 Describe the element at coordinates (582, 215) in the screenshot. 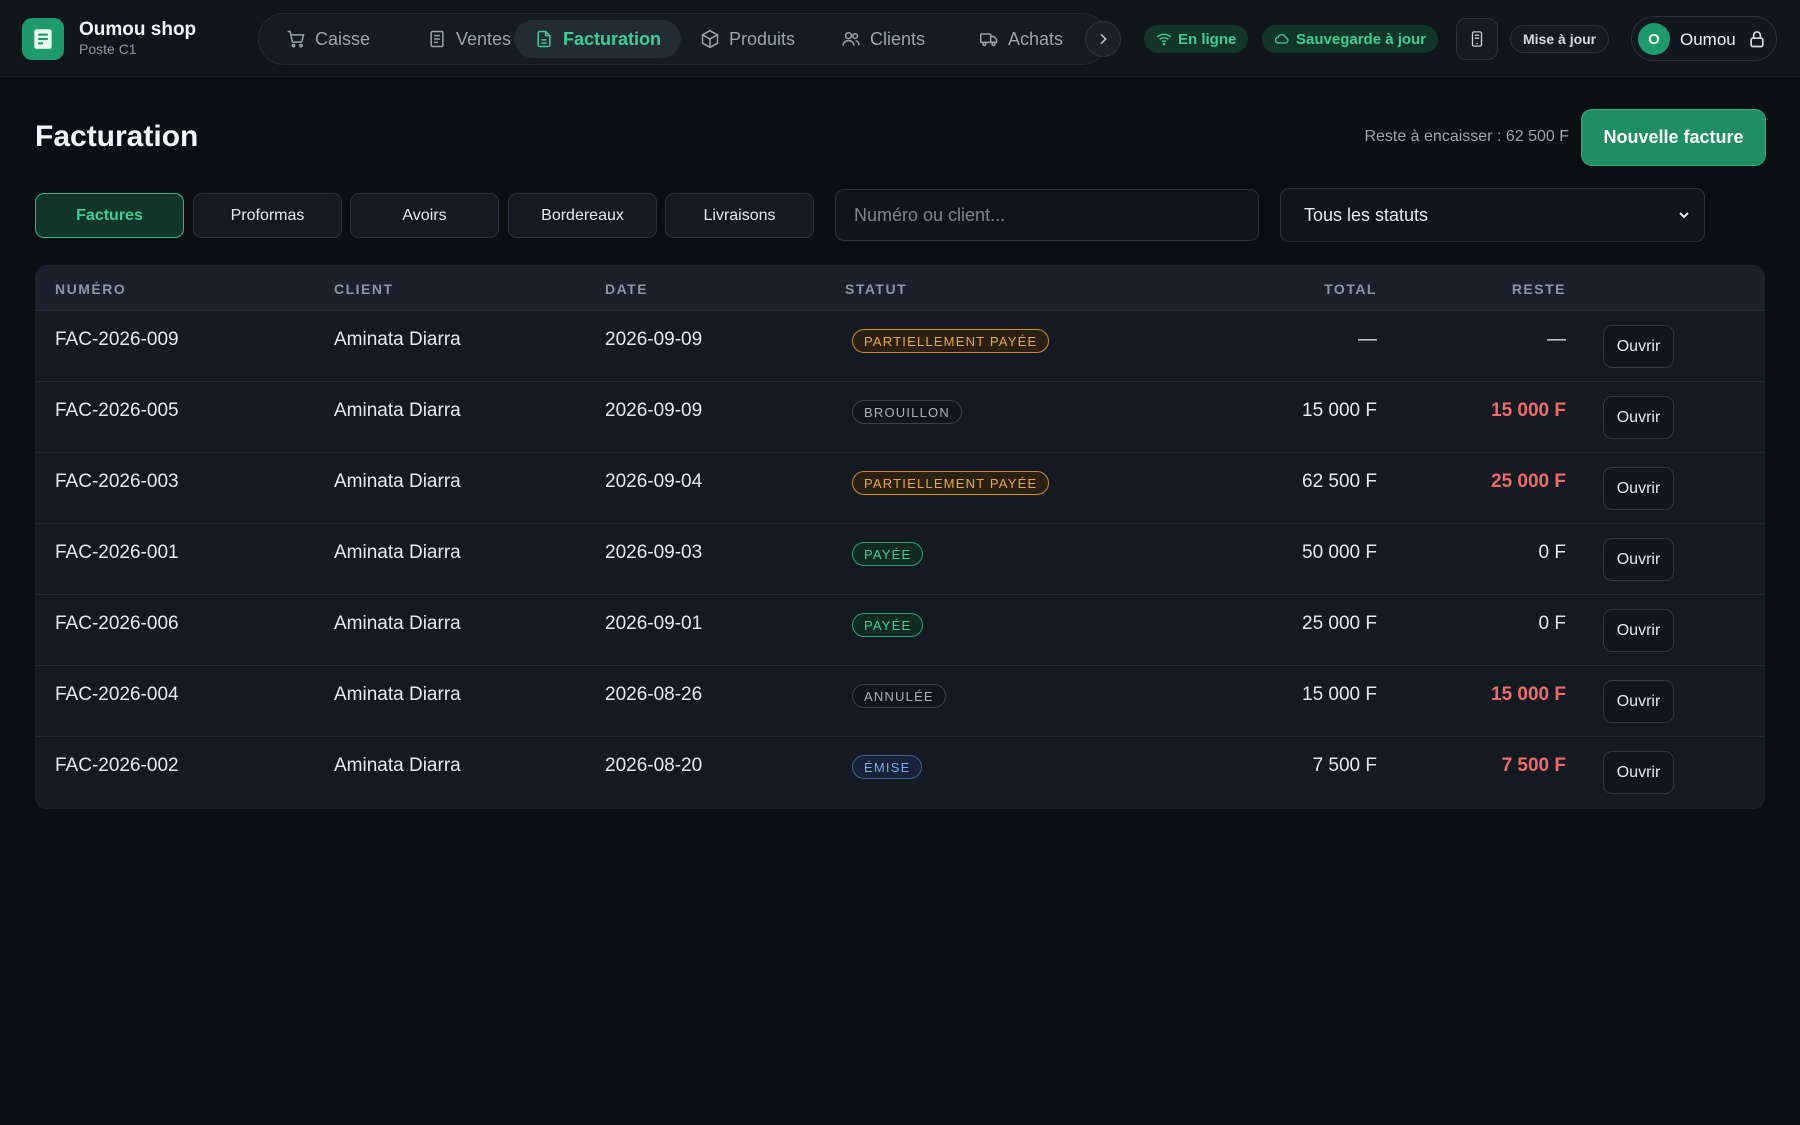

I see `tab-bordereaux: Bordereaux` at that location.